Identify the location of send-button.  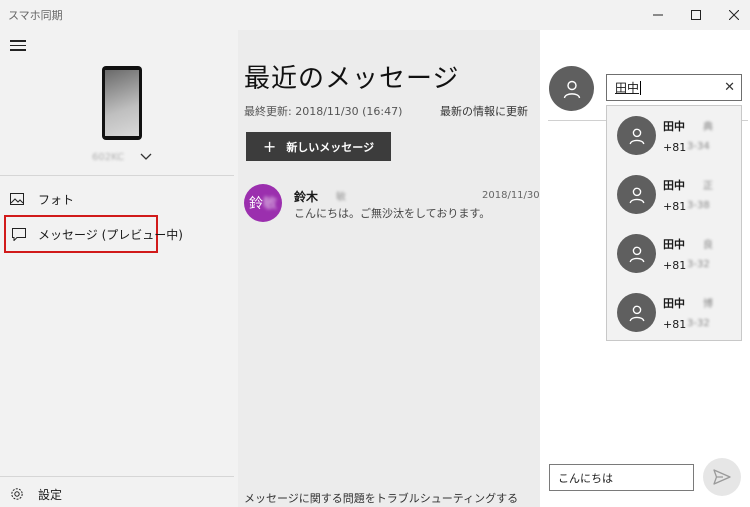
(722, 477).